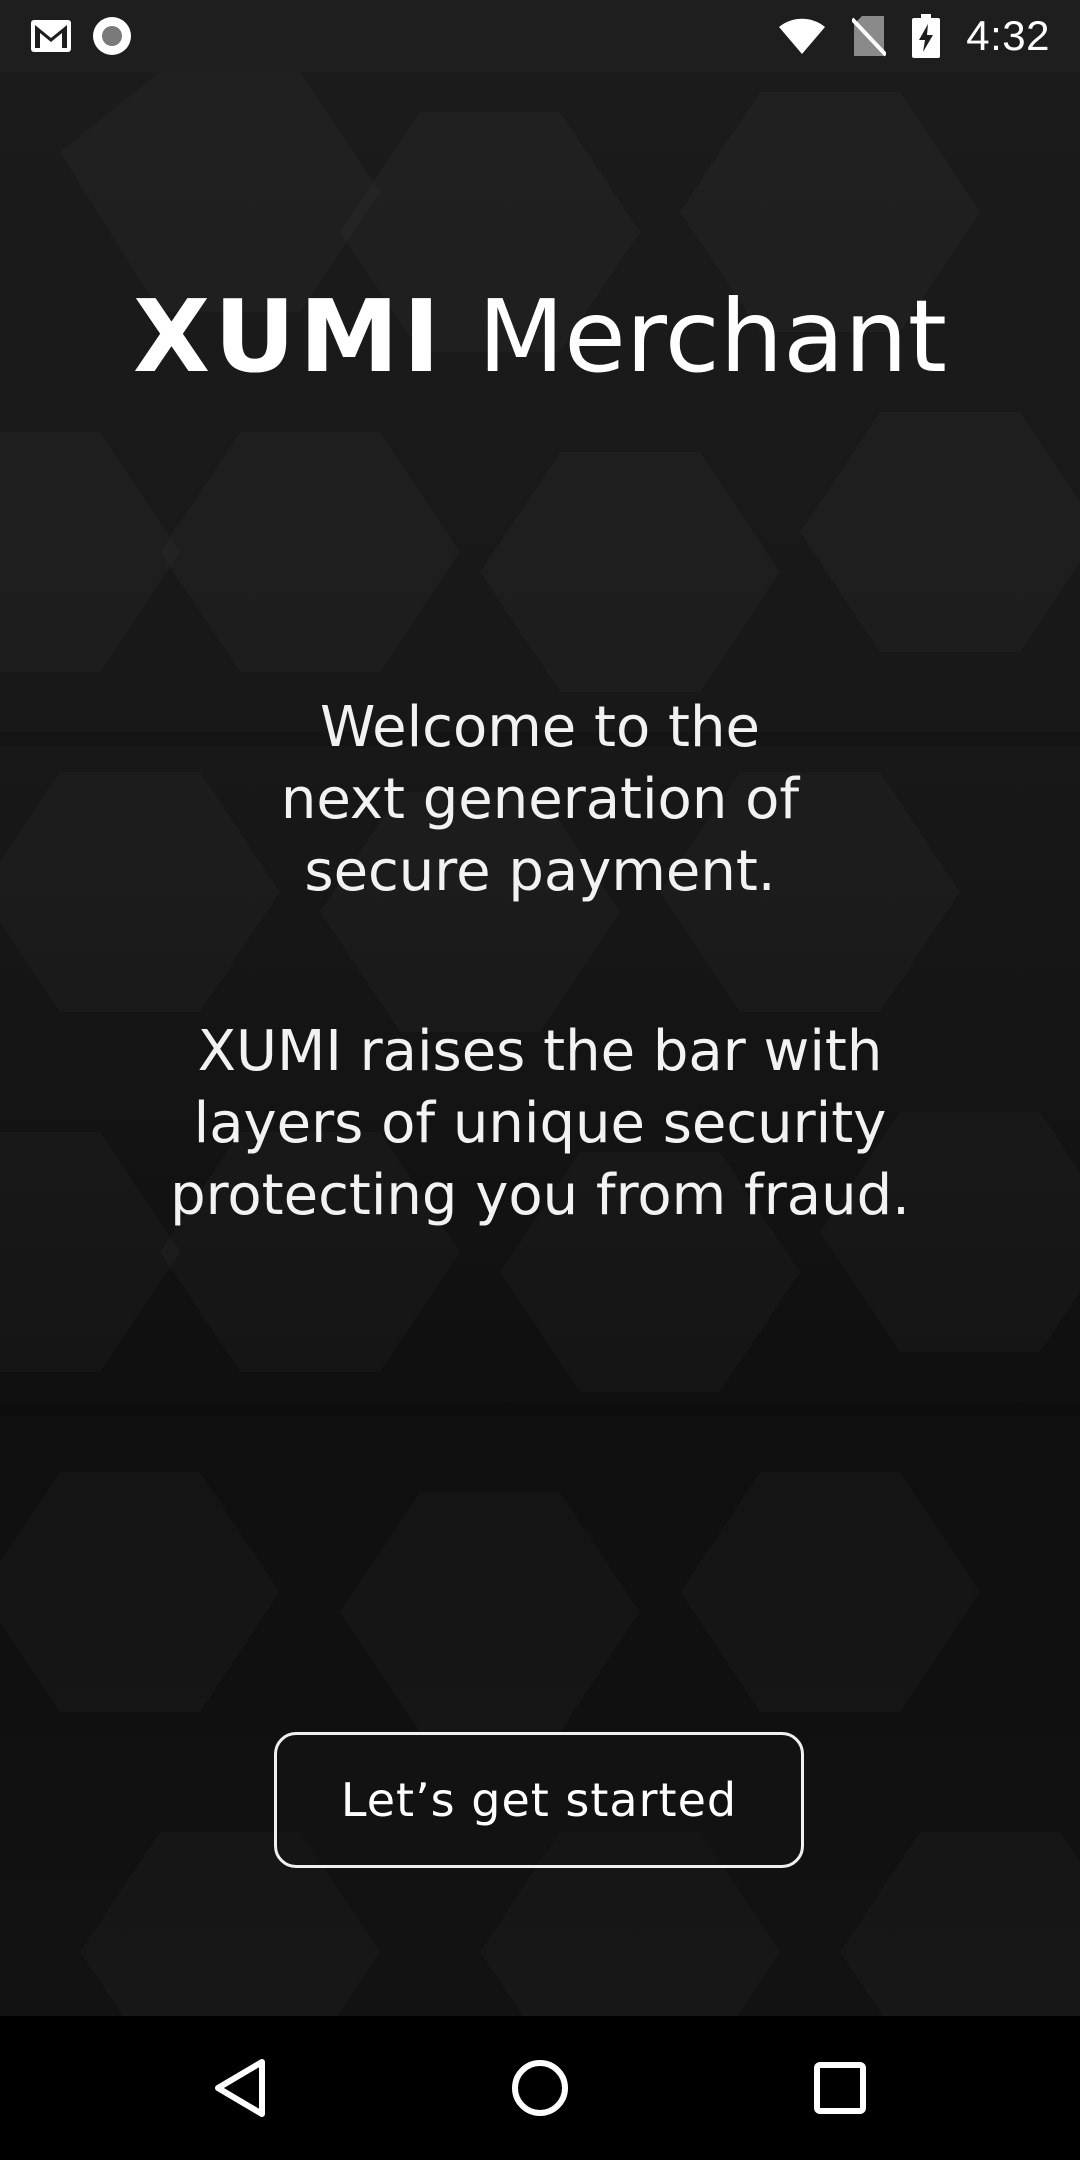 This screenshot has width=1080, height=2160. I want to click on get-started-button: Let’s get started, so click(539, 1800).